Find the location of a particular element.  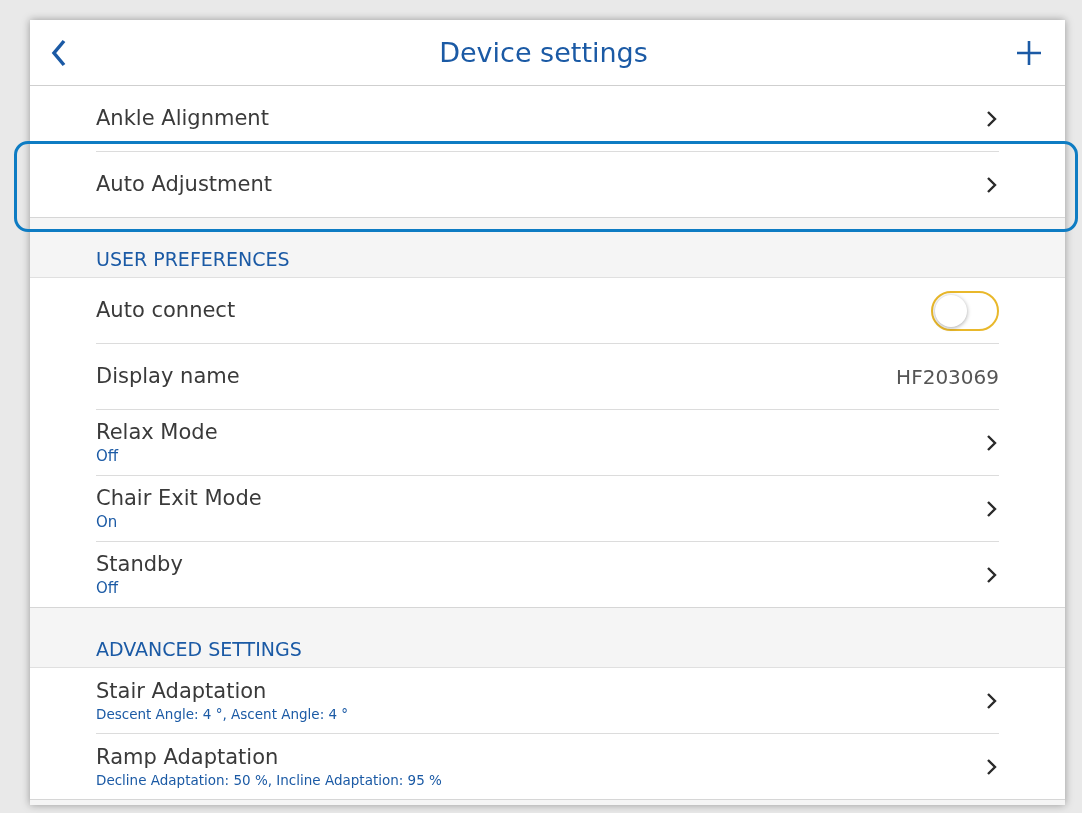

row-label: Chair Exit Mode is located at coordinates (179, 498).